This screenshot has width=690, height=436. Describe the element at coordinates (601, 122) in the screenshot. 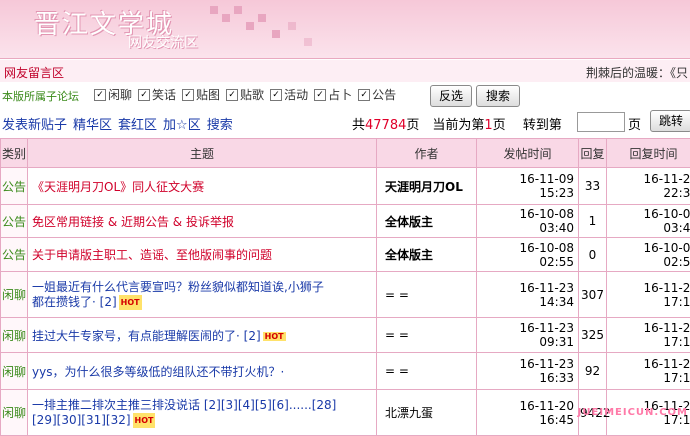

I see `goto-page-input` at that location.